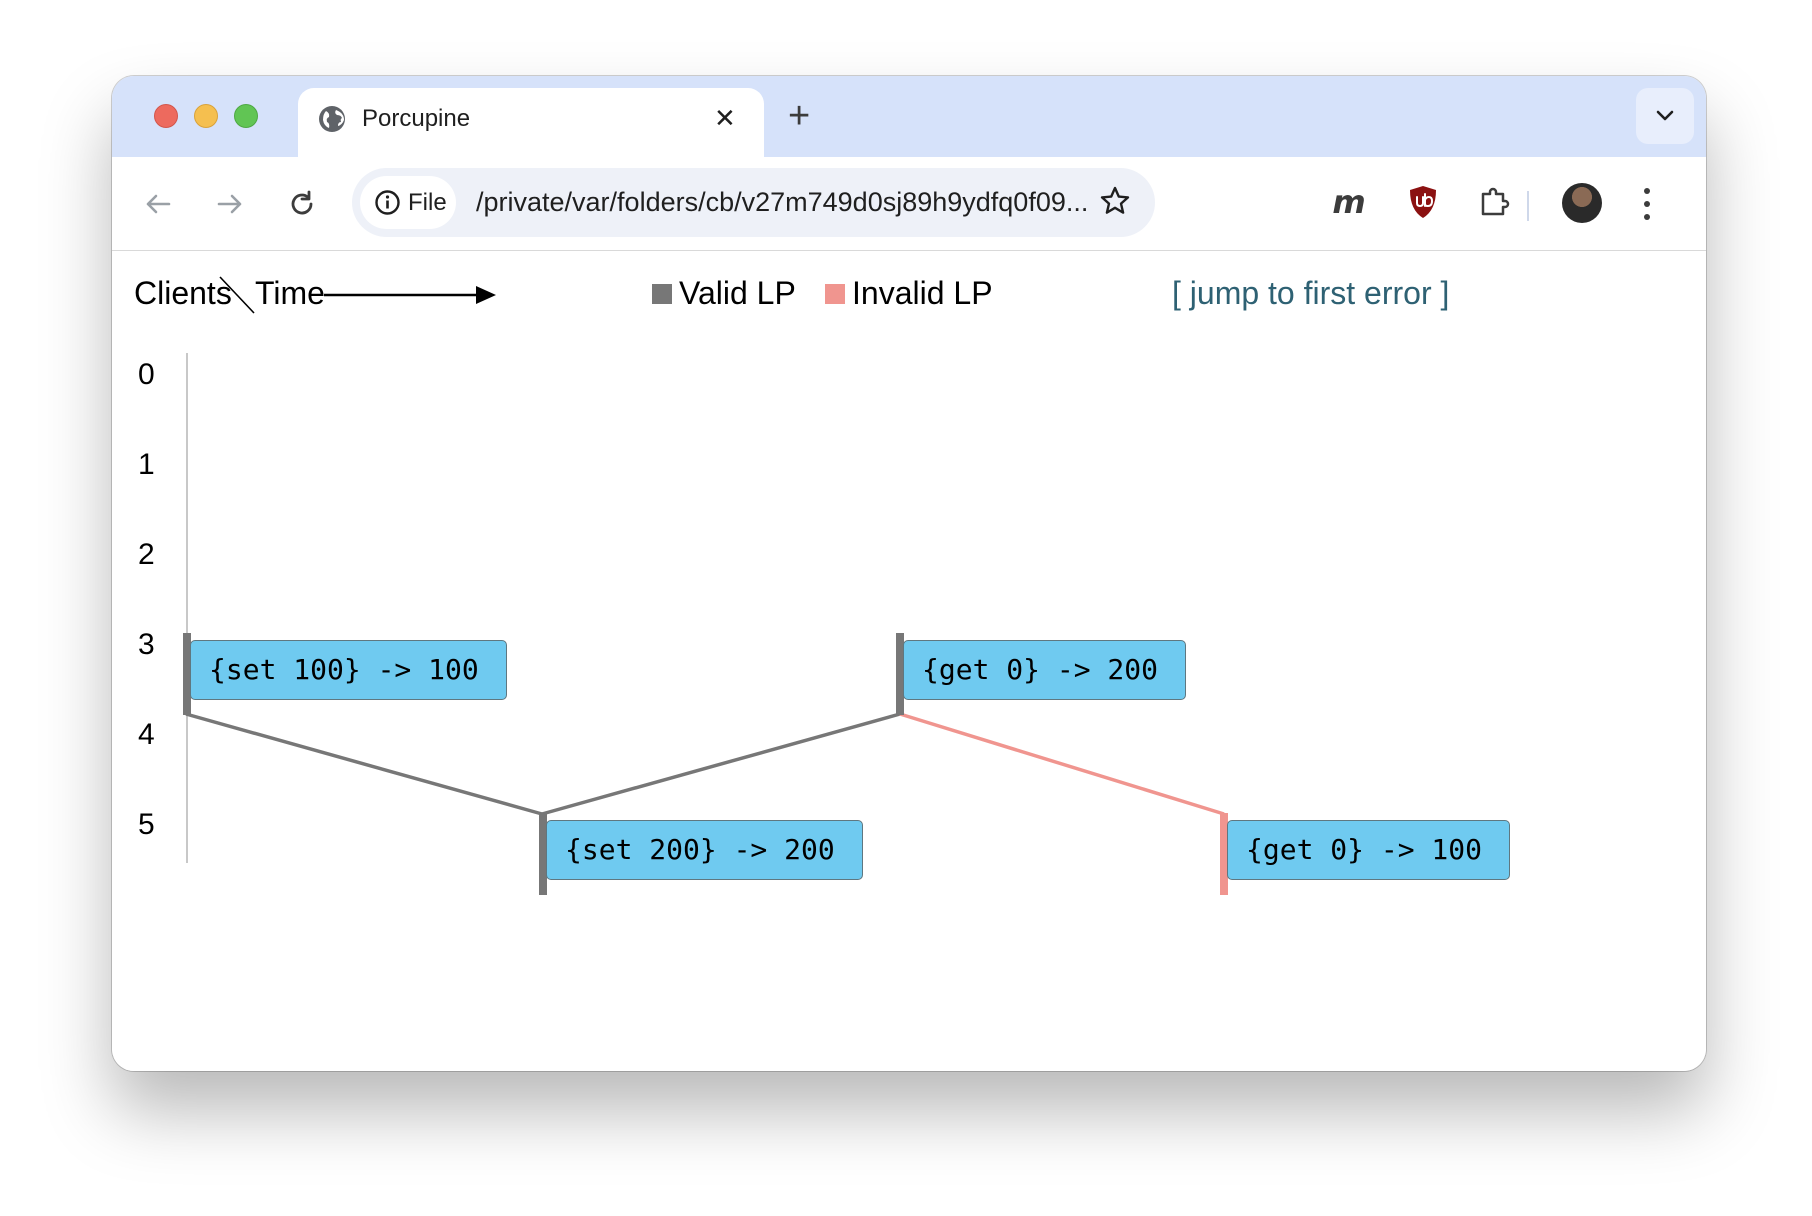  Describe the element at coordinates (146, 734) in the screenshot. I see `client-label-4: 4` at that location.